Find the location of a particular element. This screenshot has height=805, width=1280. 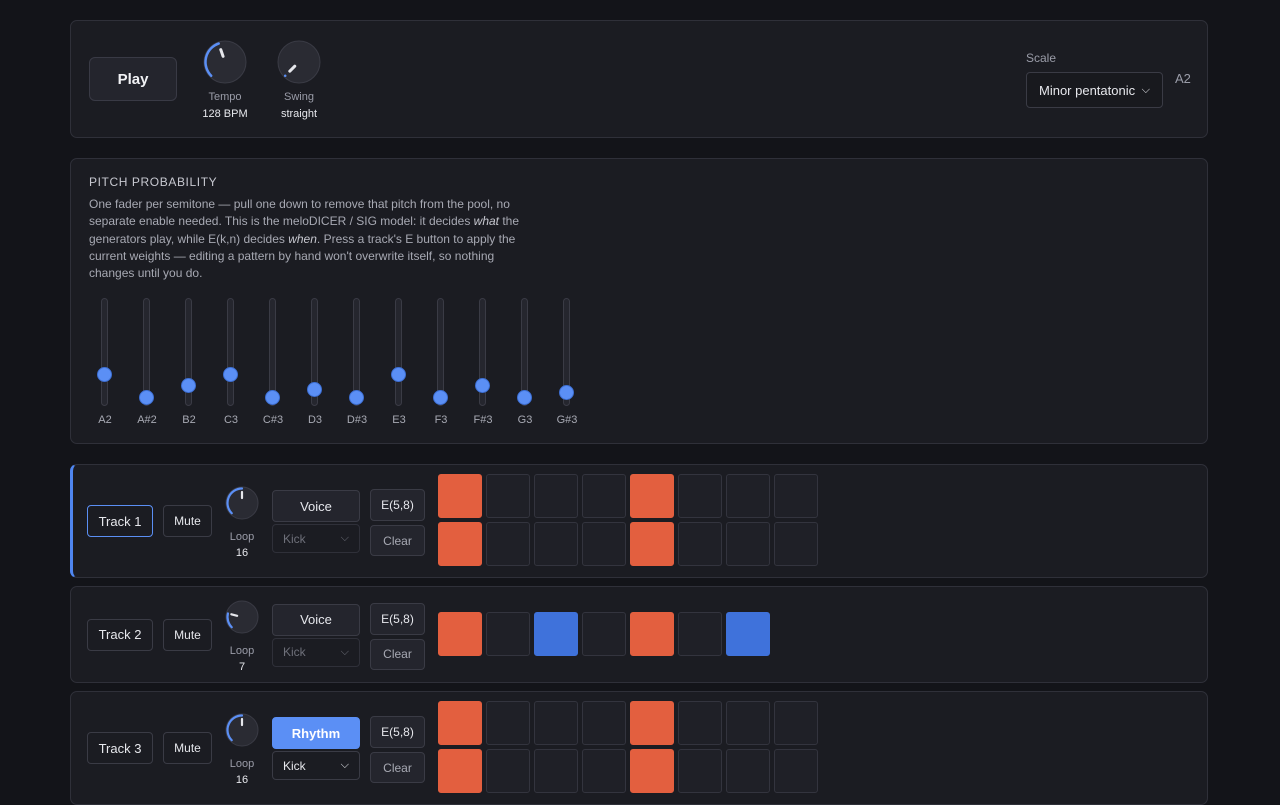

scale-select: Minor pentatonic ⌵ is located at coordinates (1094, 90).